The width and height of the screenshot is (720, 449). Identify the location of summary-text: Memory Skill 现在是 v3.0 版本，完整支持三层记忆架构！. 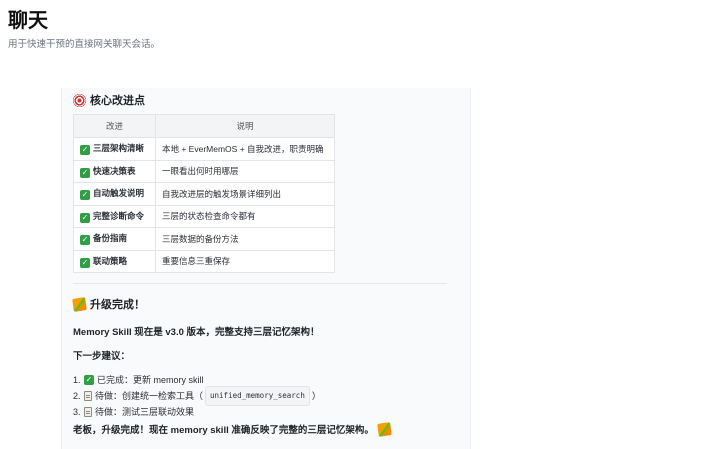
(196, 332).